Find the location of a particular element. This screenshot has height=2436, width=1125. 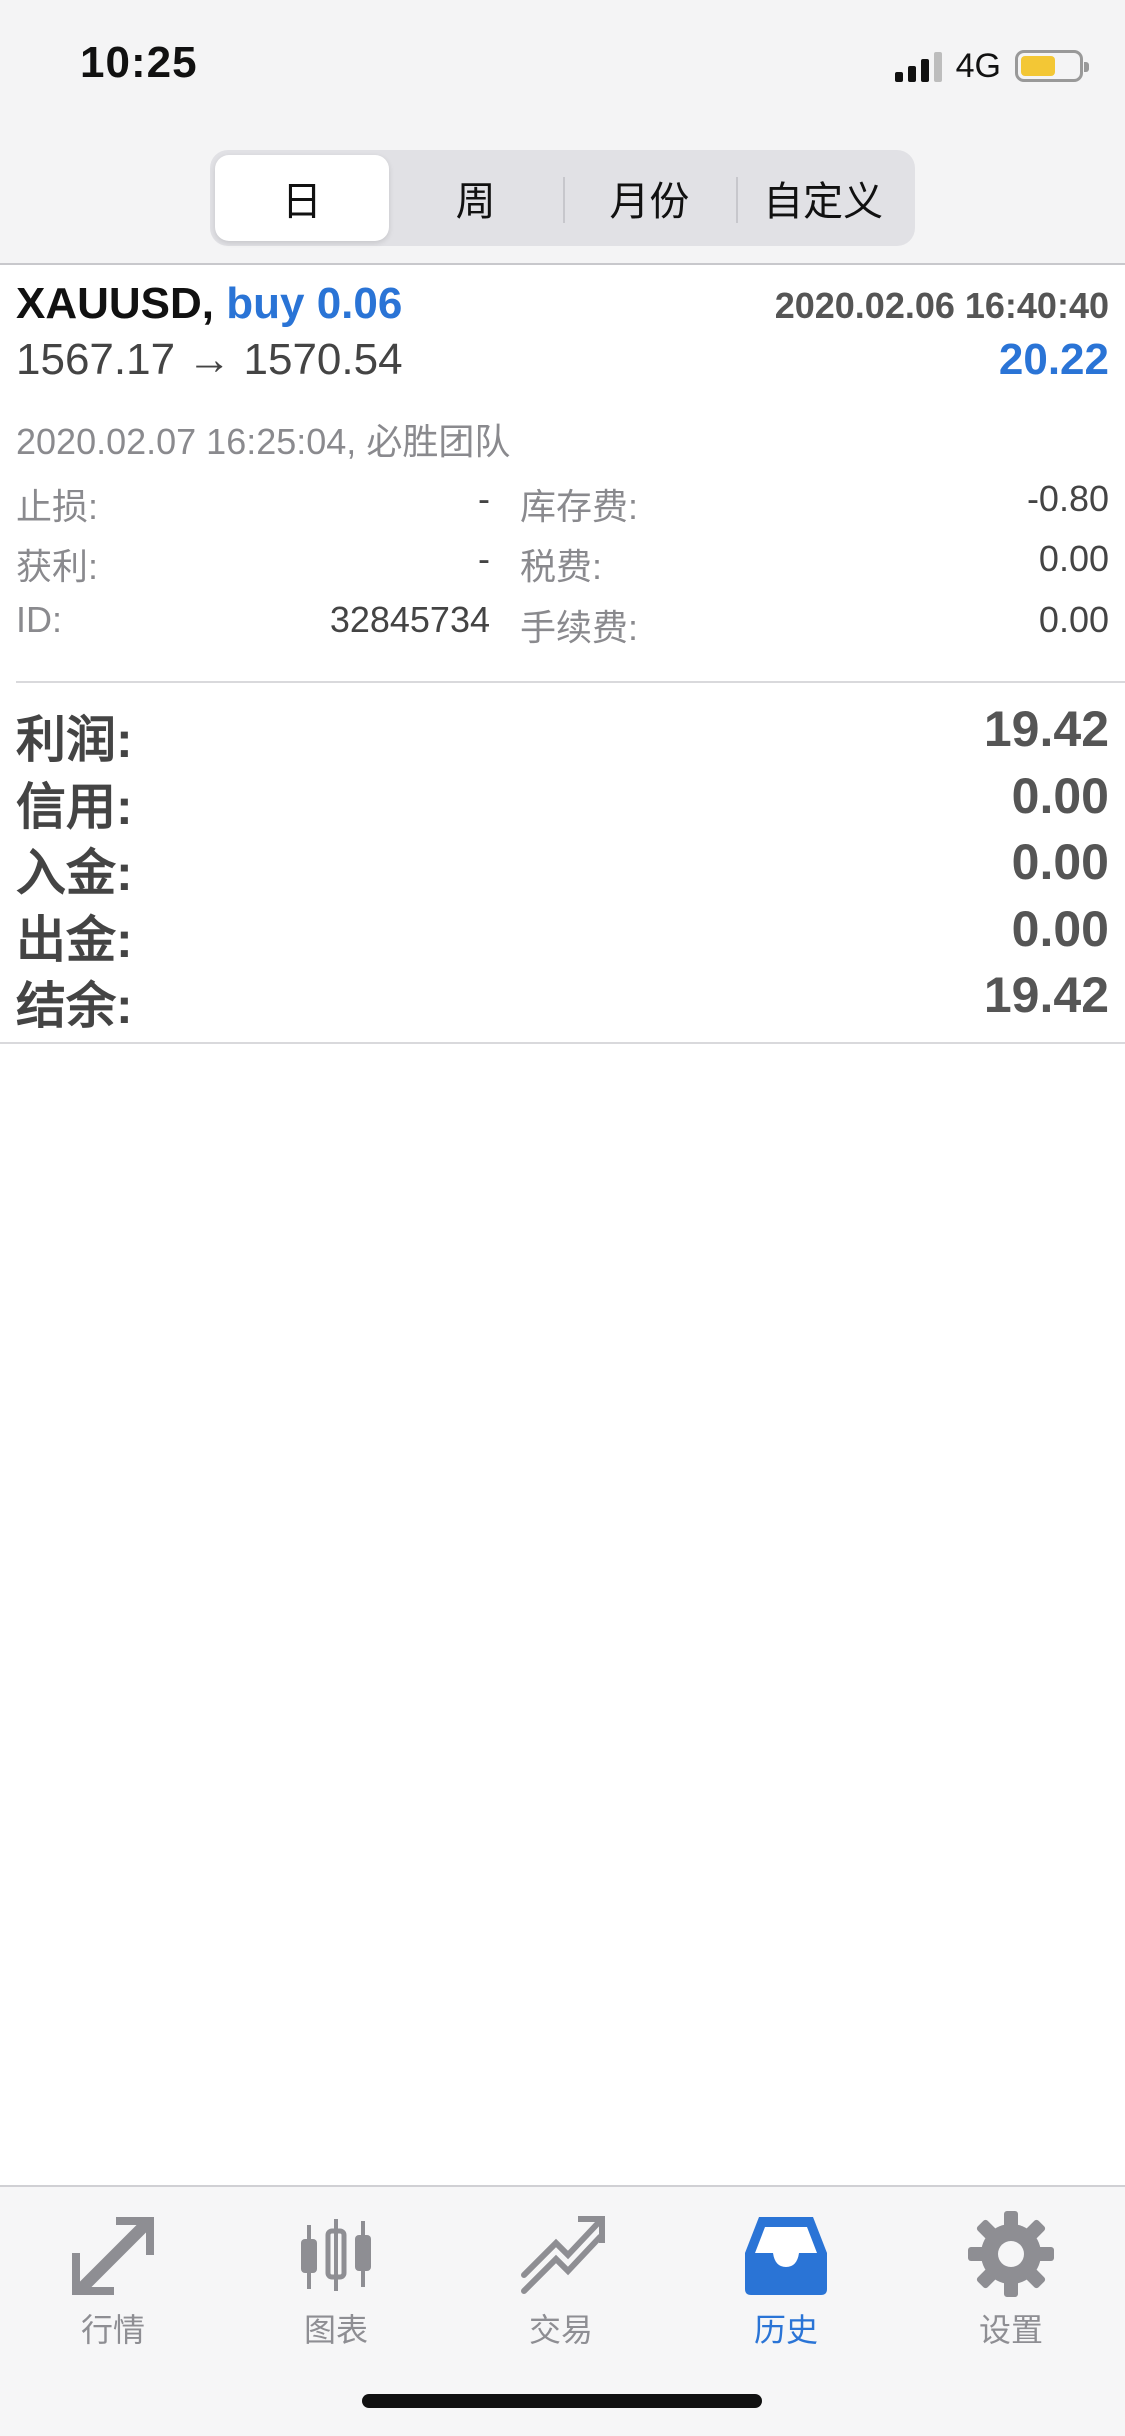

trade-side-volume: buy 0.06 is located at coordinates (314, 303).